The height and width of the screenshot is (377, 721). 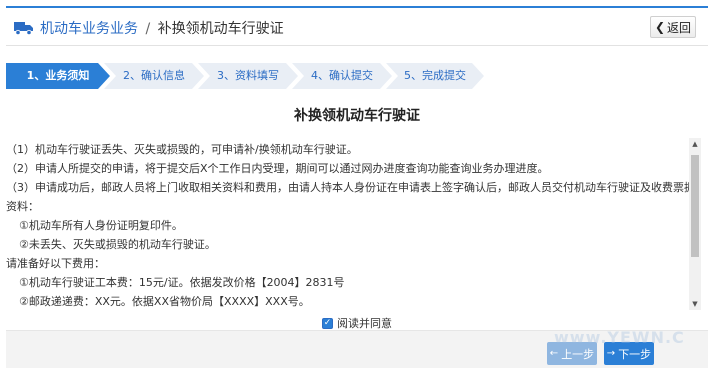 What do you see at coordinates (182, 282) in the screenshot?
I see `notice-line: ①机动车行驶证工本费：15元/证。依据发改价格【2004】2831号` at bounding box center [182, 282].